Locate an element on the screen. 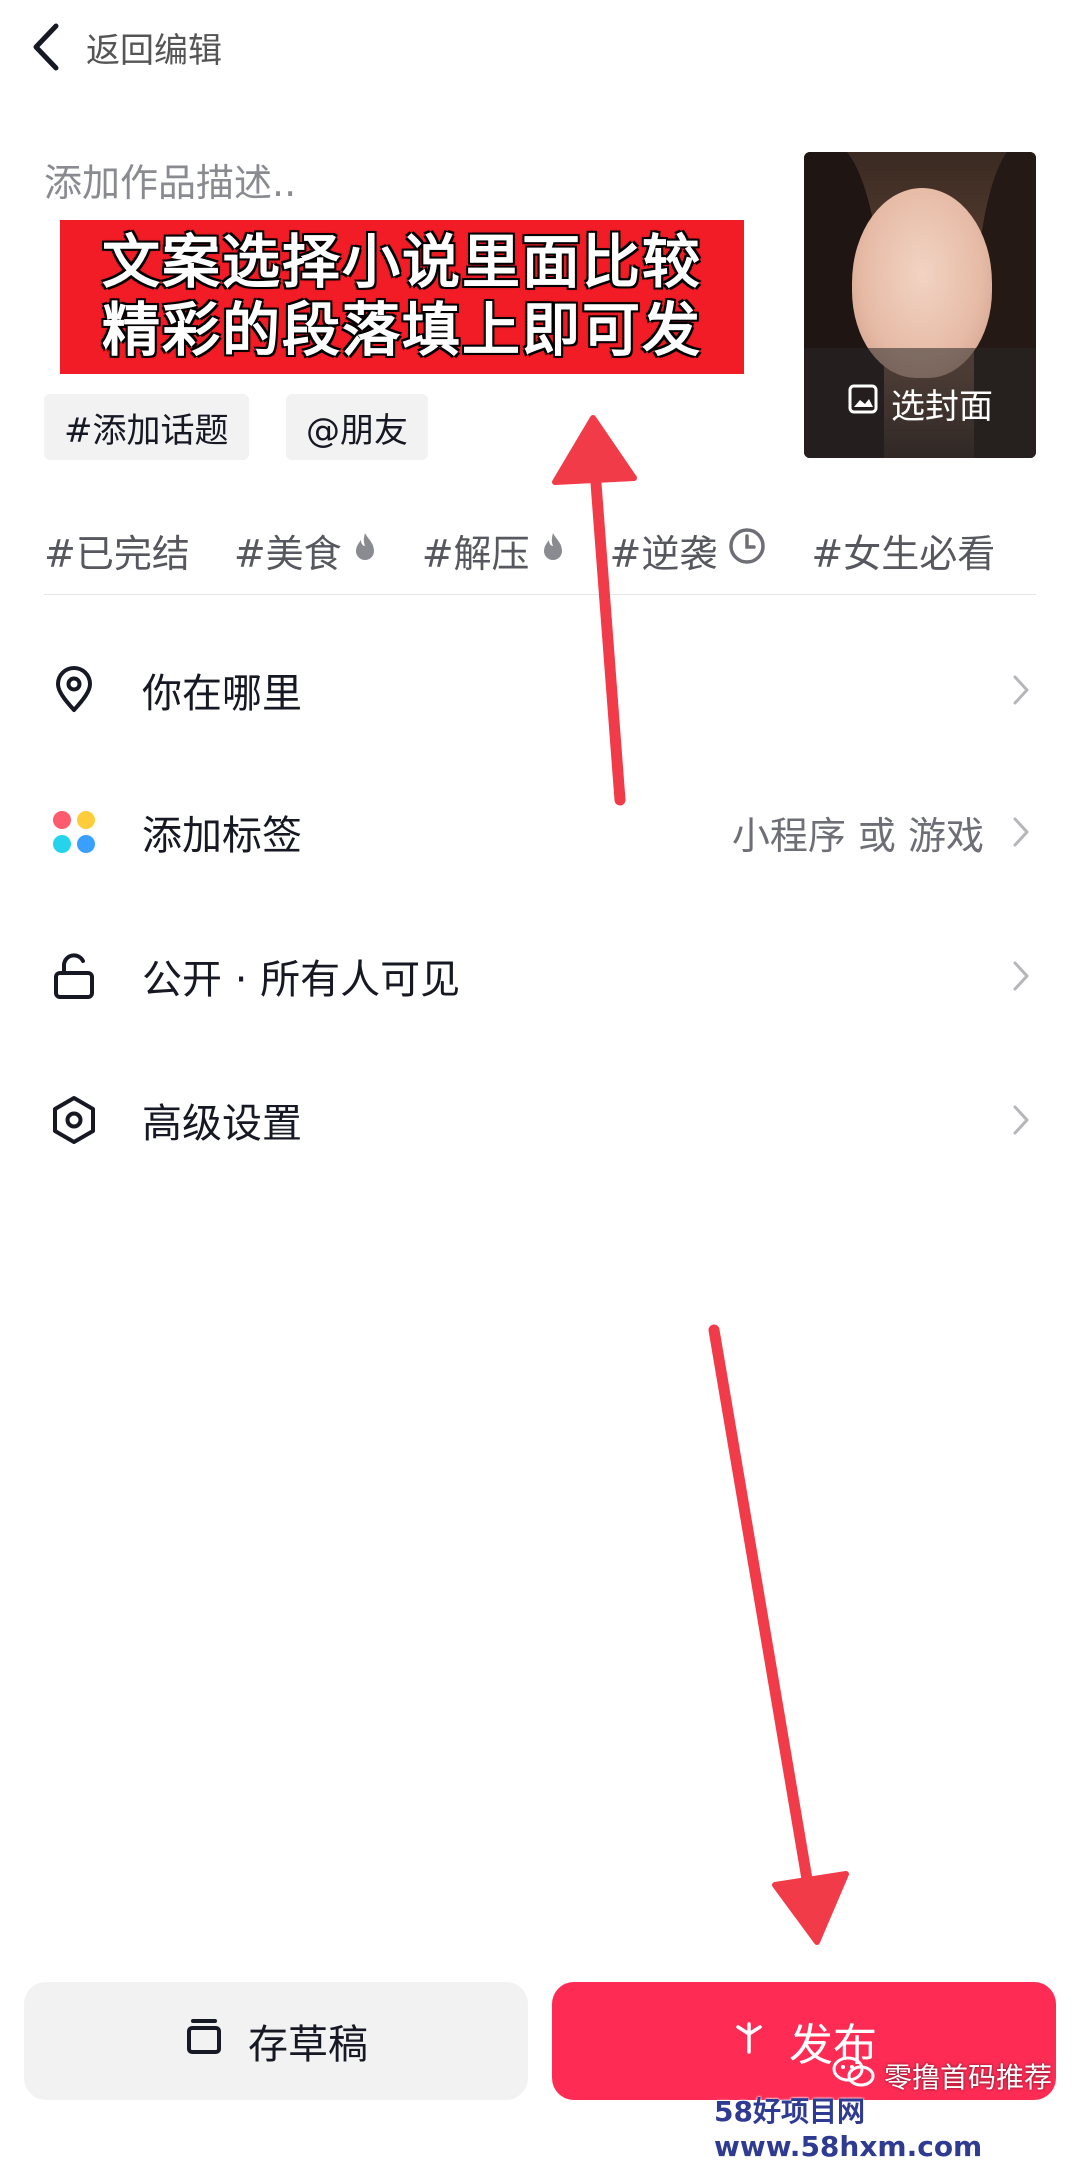 The image size is (1080, 2163). hashtag-text: #女生必看 is located at coordinates (903, 553).